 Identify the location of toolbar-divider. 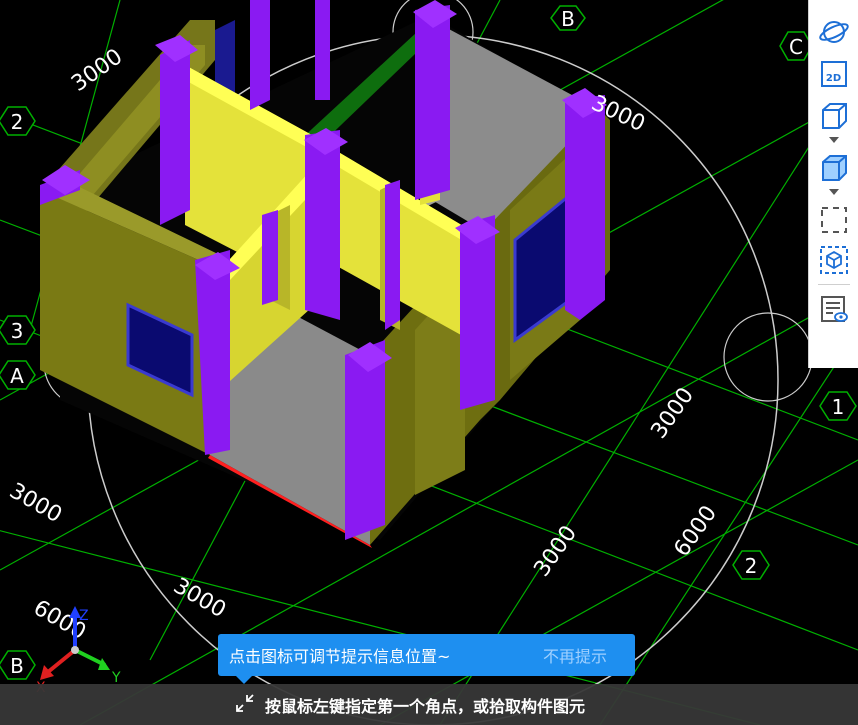
(833, 284).